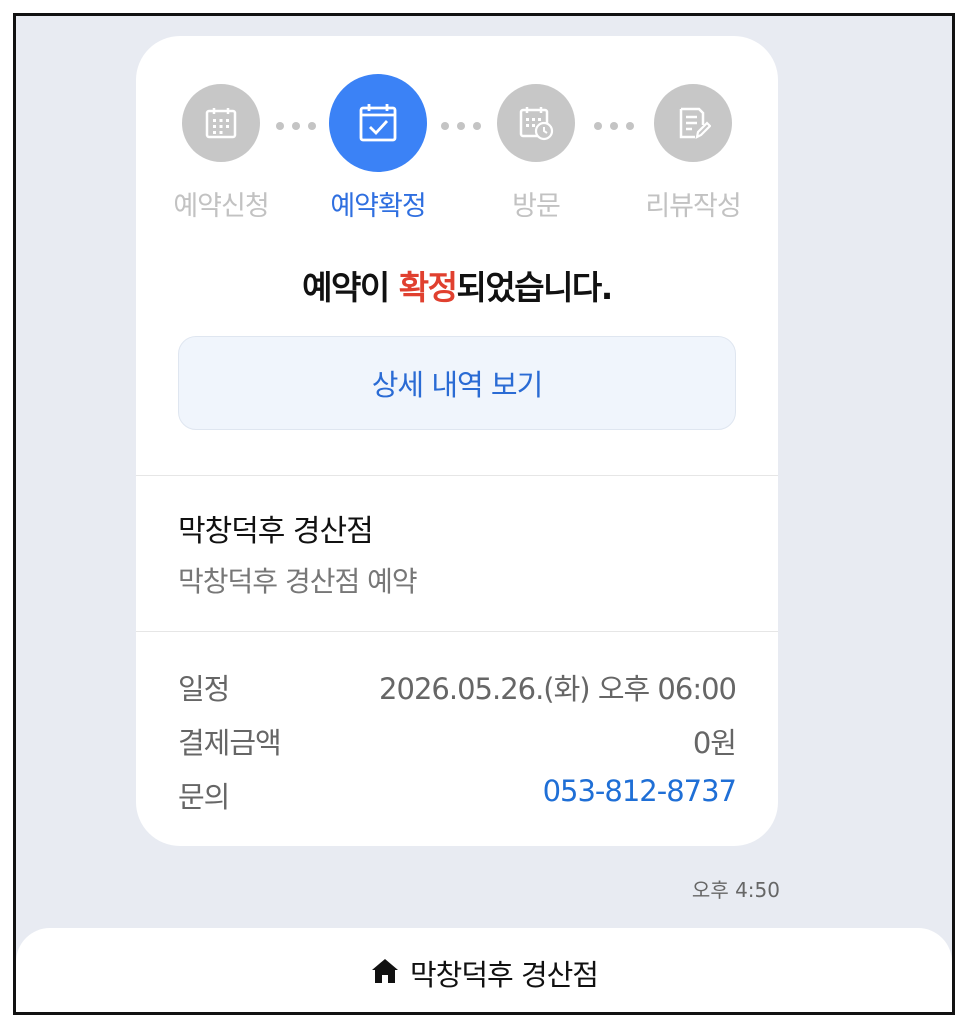  I want to click on view-details-button: 상세 내역 보기, so click(457, 383).